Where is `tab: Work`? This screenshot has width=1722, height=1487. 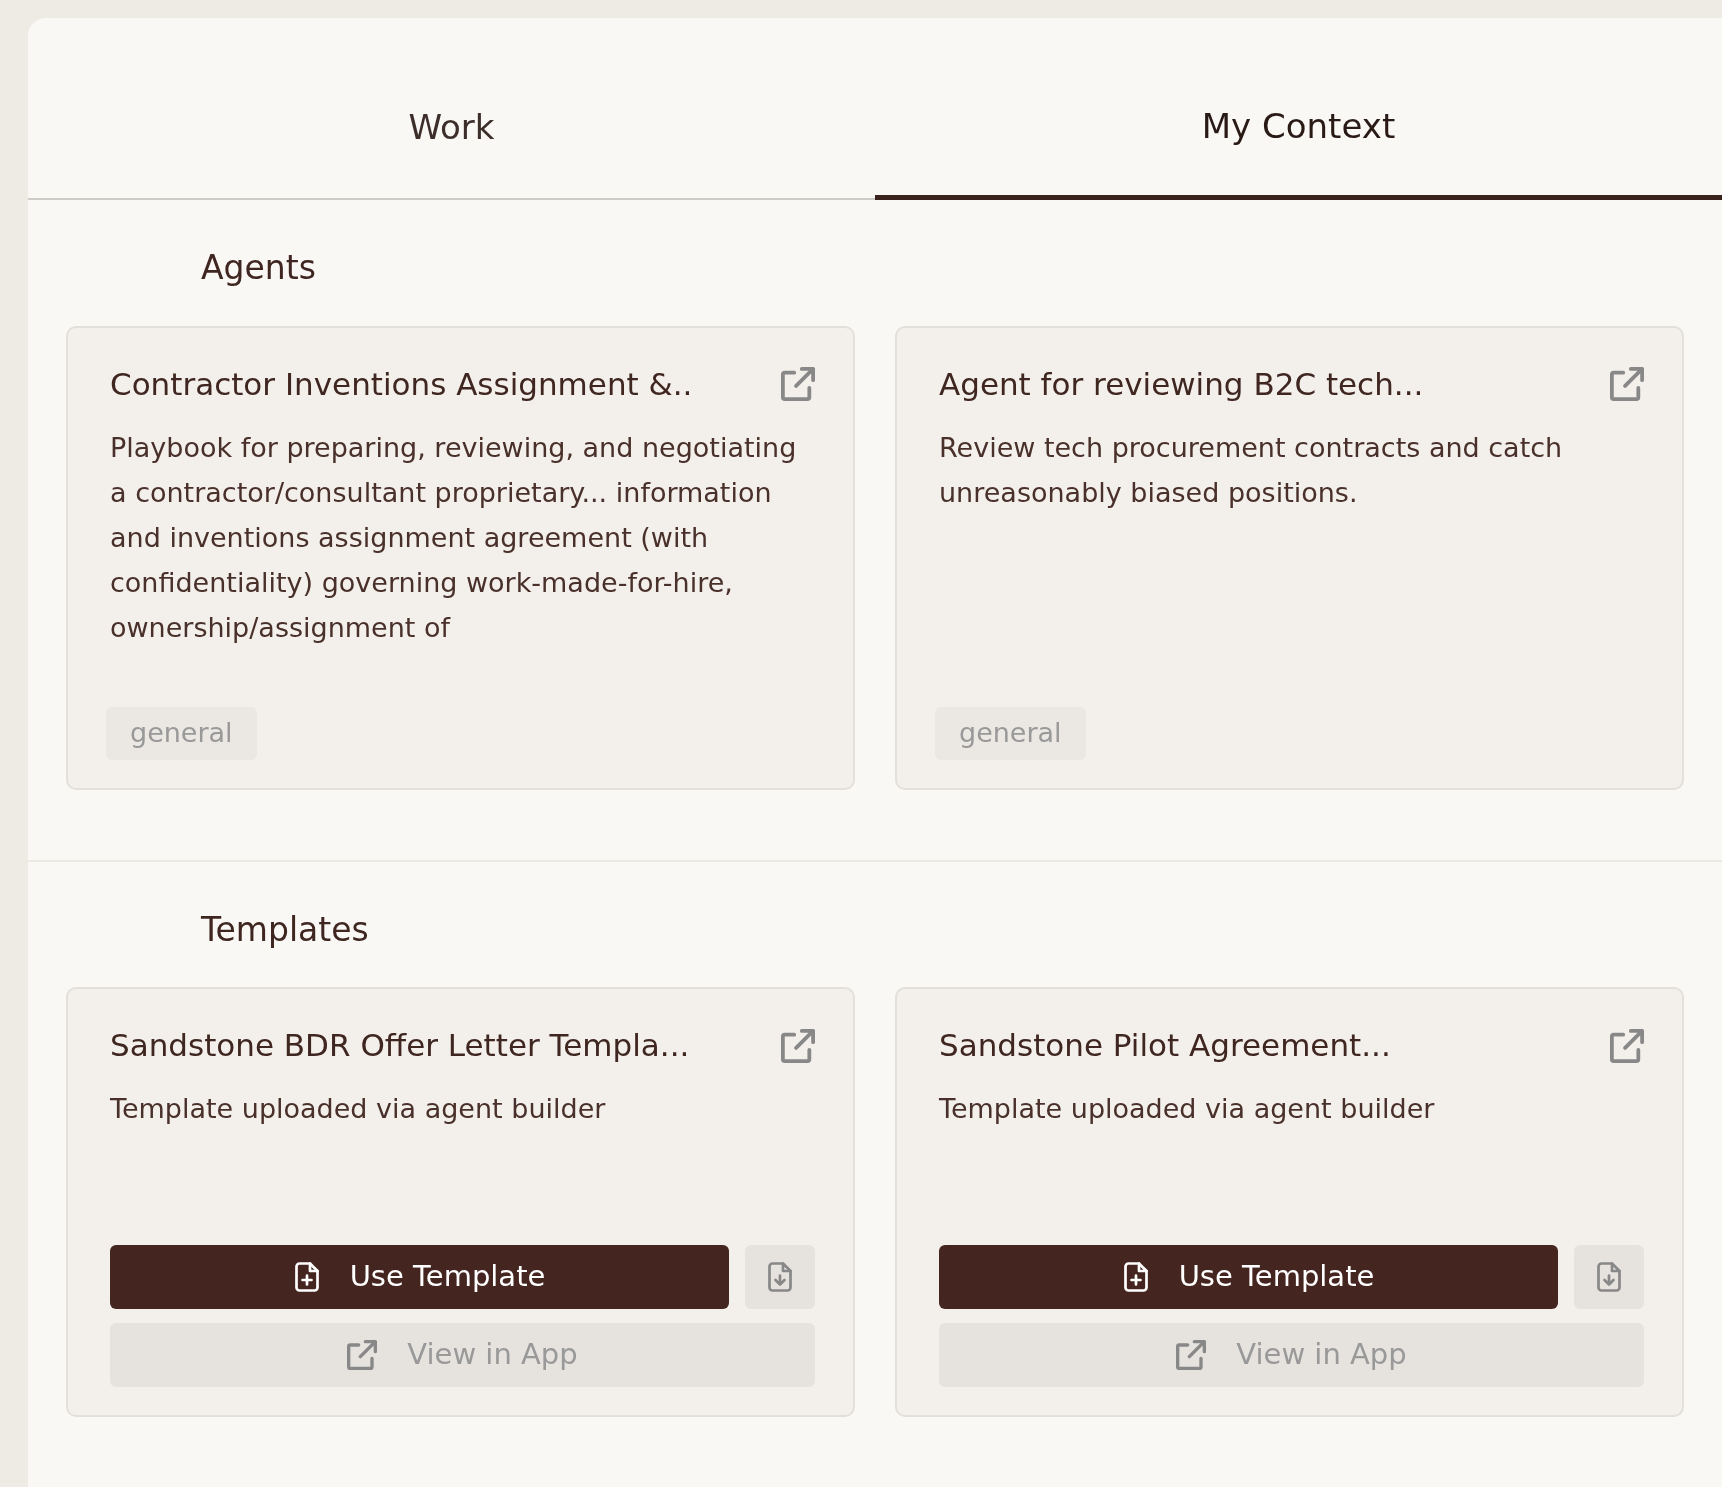
tab: Work is located at coordinates (451, 109).